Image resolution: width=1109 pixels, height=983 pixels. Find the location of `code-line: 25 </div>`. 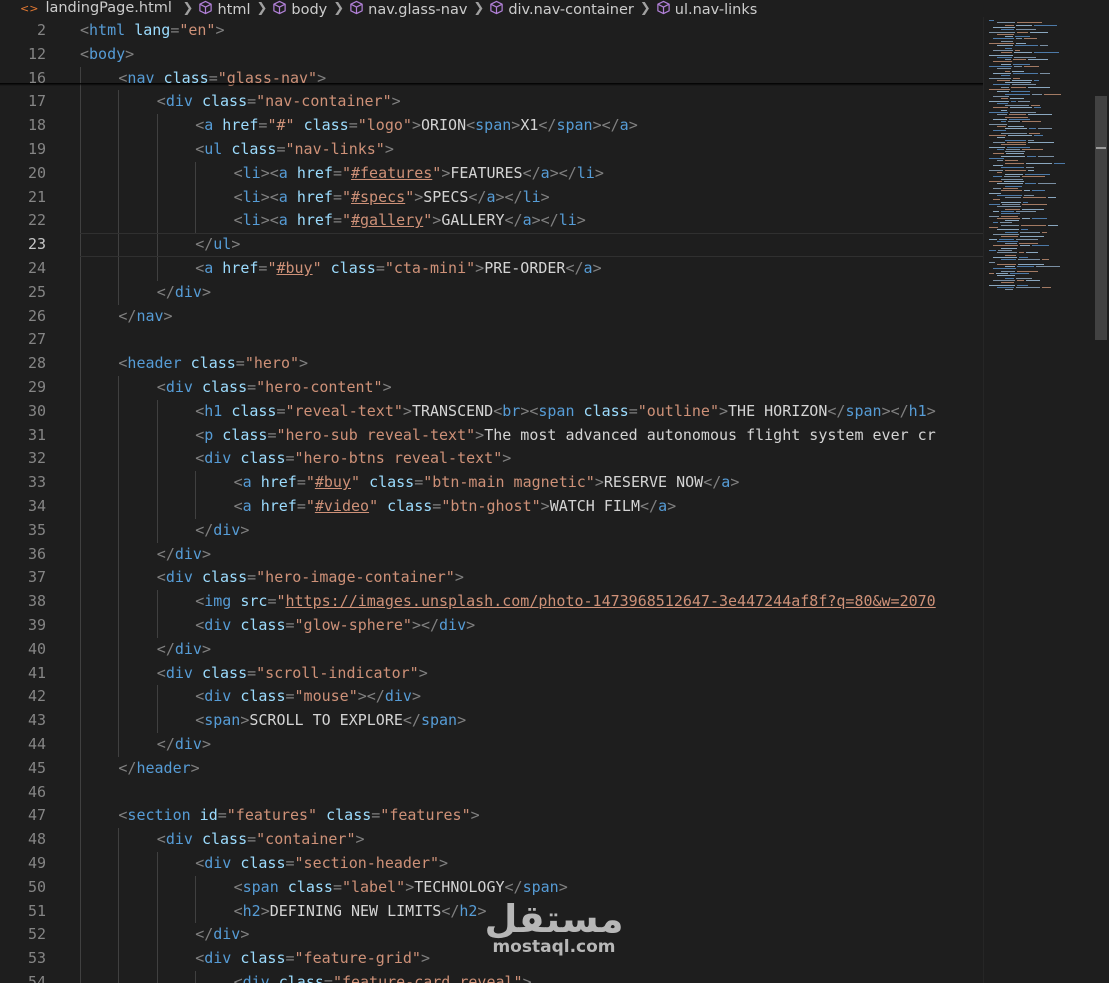

code-line: 25 </div> is located at coordinates (491, 293).